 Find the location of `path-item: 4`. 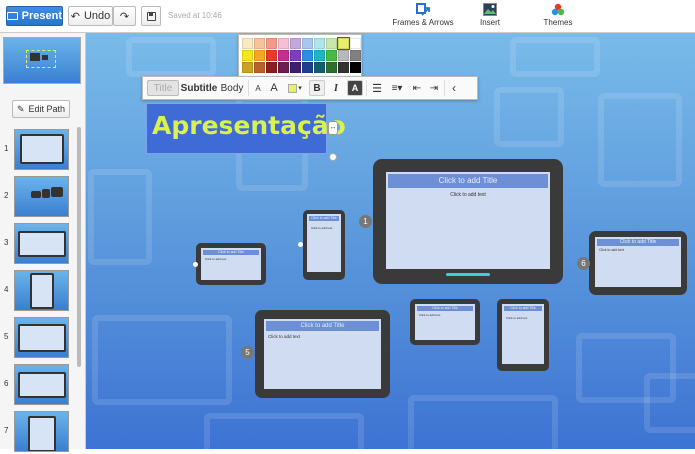

path-item: 4 is located at coordinates (38, 291).